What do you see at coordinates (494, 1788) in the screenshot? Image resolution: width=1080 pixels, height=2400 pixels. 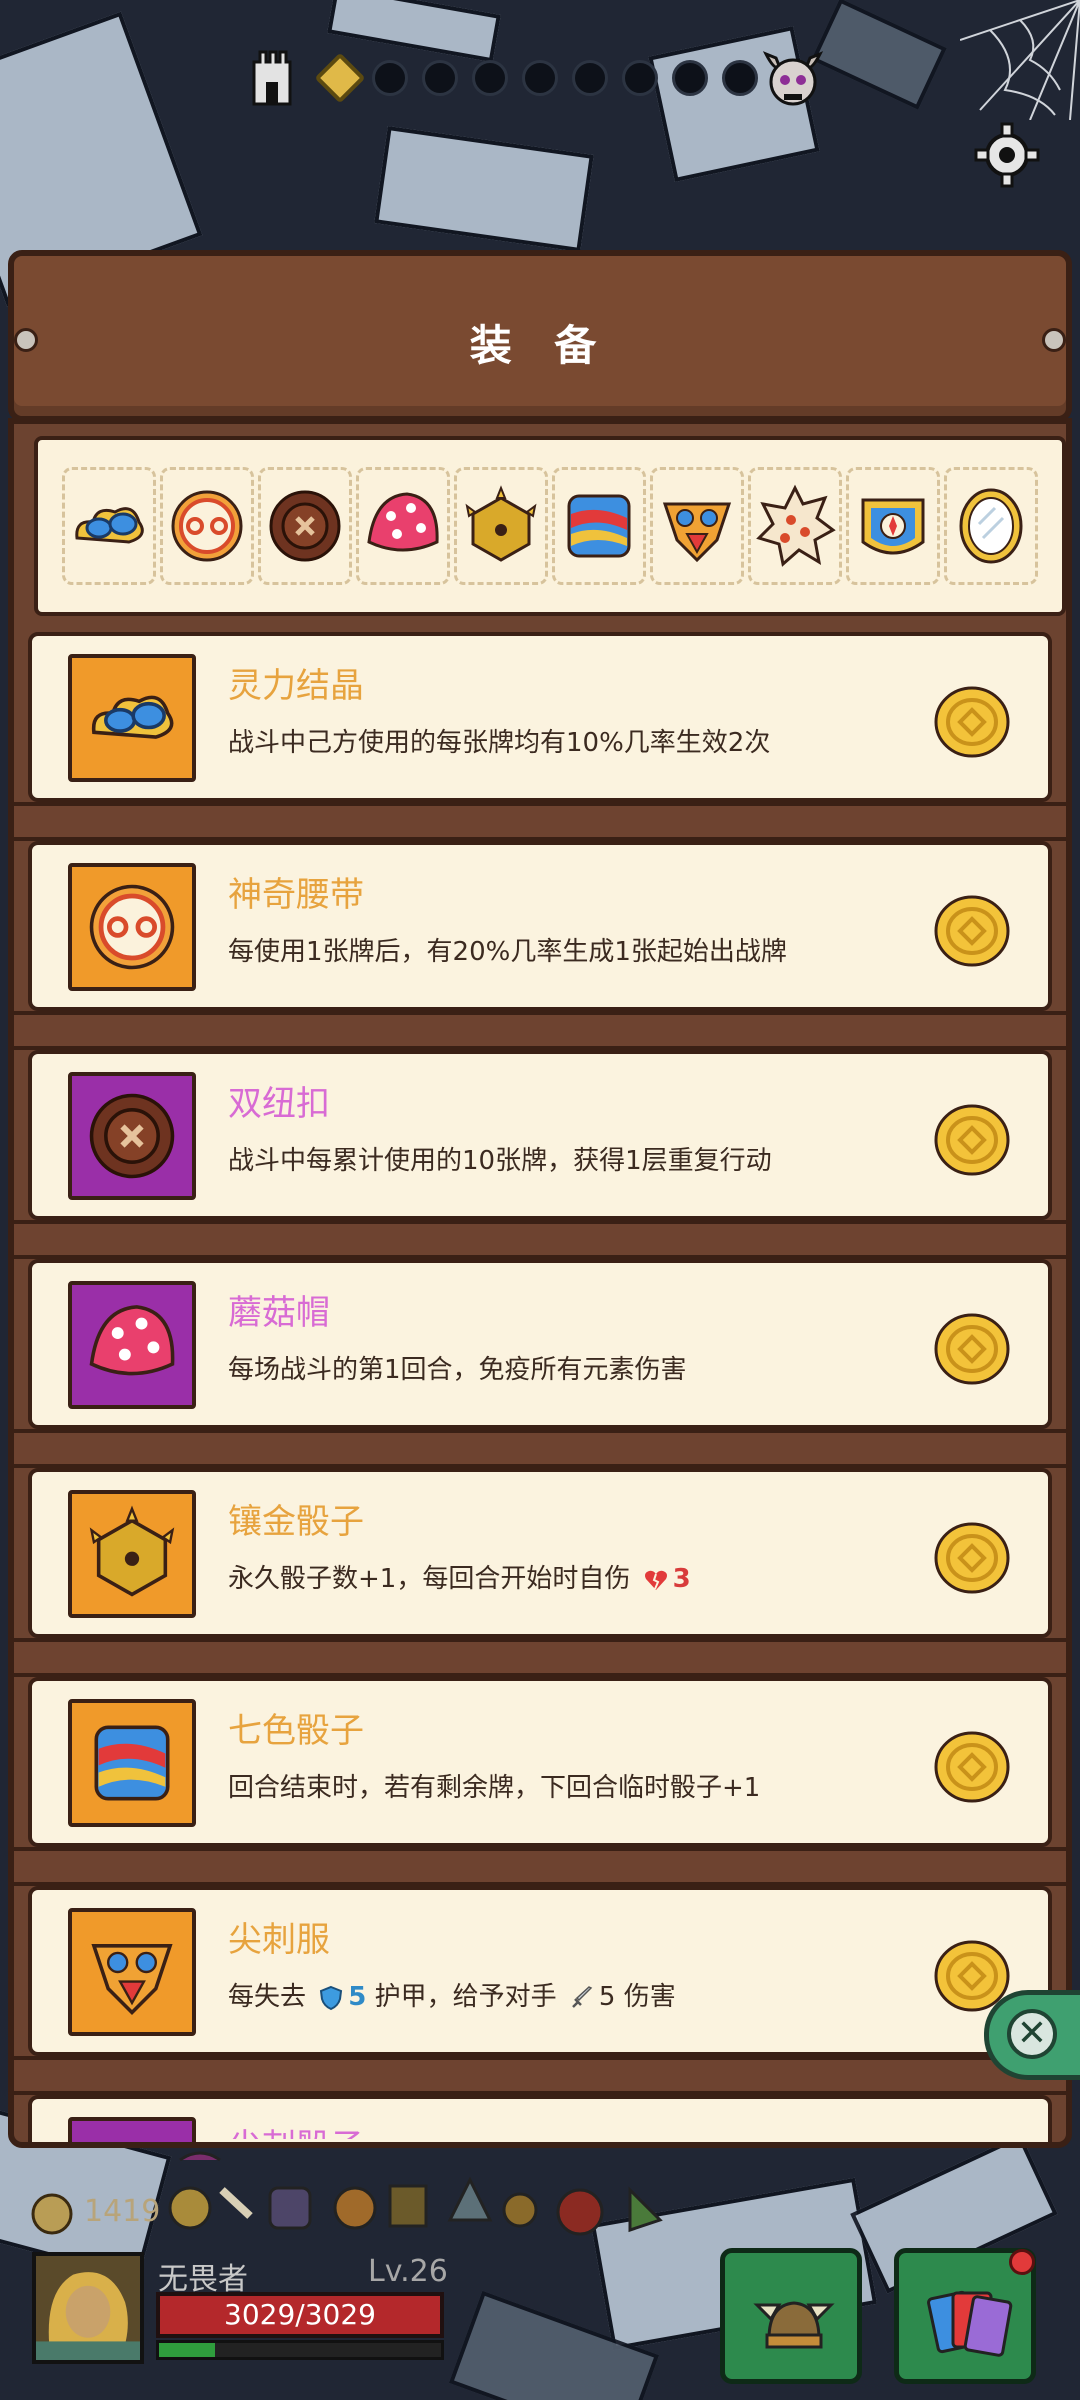 I see `item-description: 回合结束时，若有剩余牌，下回合临时骰子+1` at bounding box center [494, 1788].